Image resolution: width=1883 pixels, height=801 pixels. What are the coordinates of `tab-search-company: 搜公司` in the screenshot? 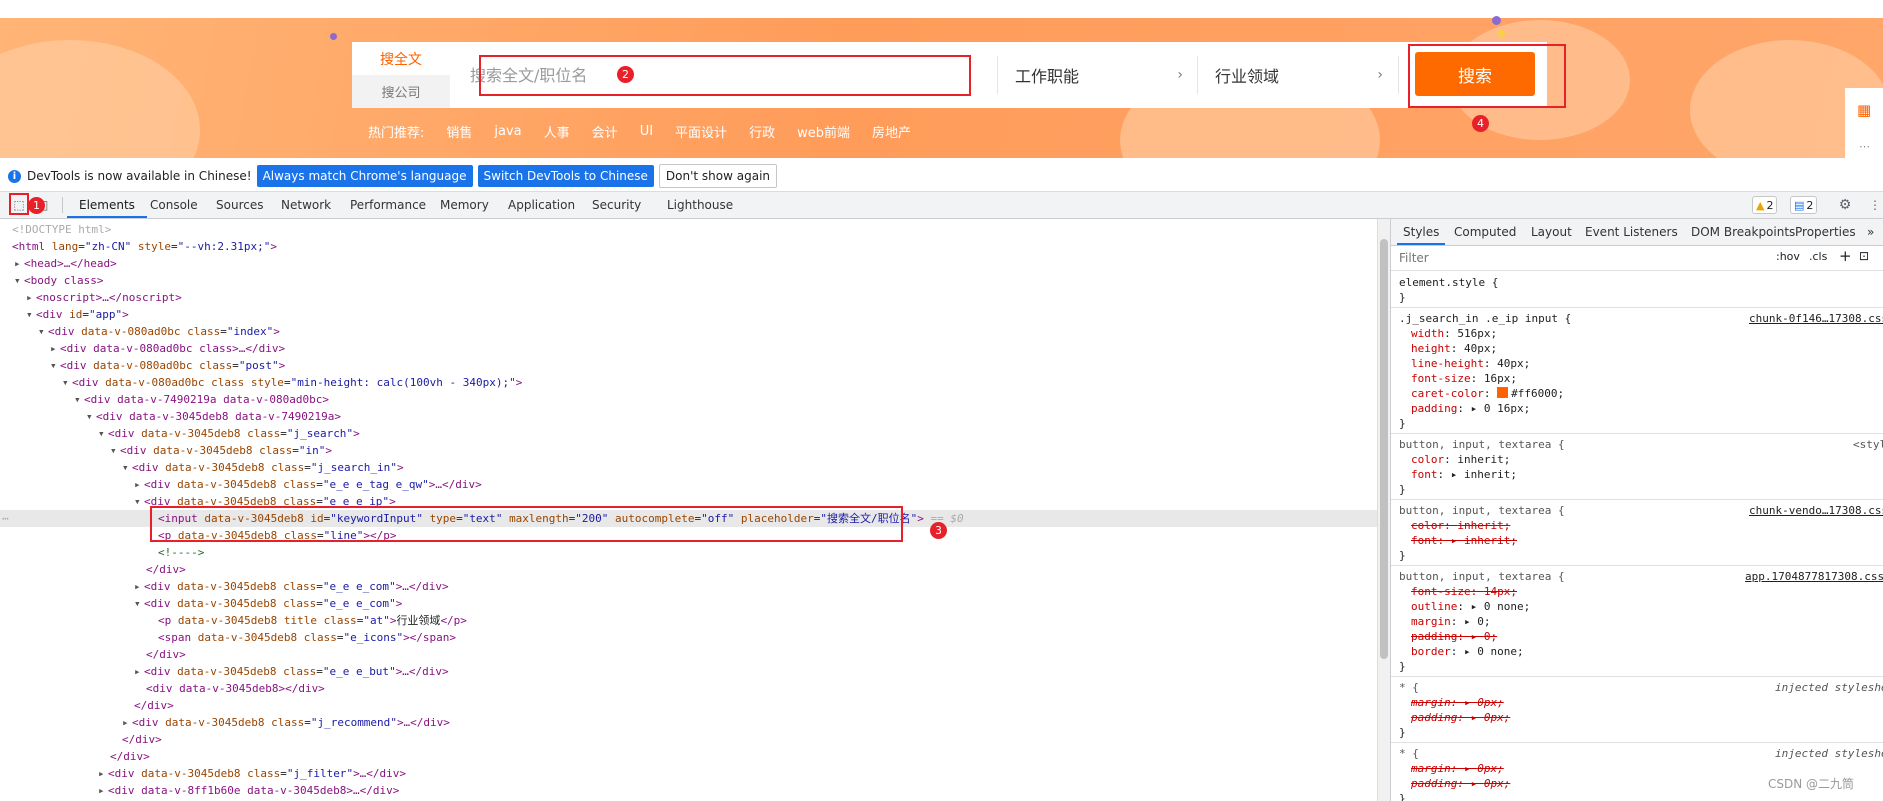 It's located at (401, 91).